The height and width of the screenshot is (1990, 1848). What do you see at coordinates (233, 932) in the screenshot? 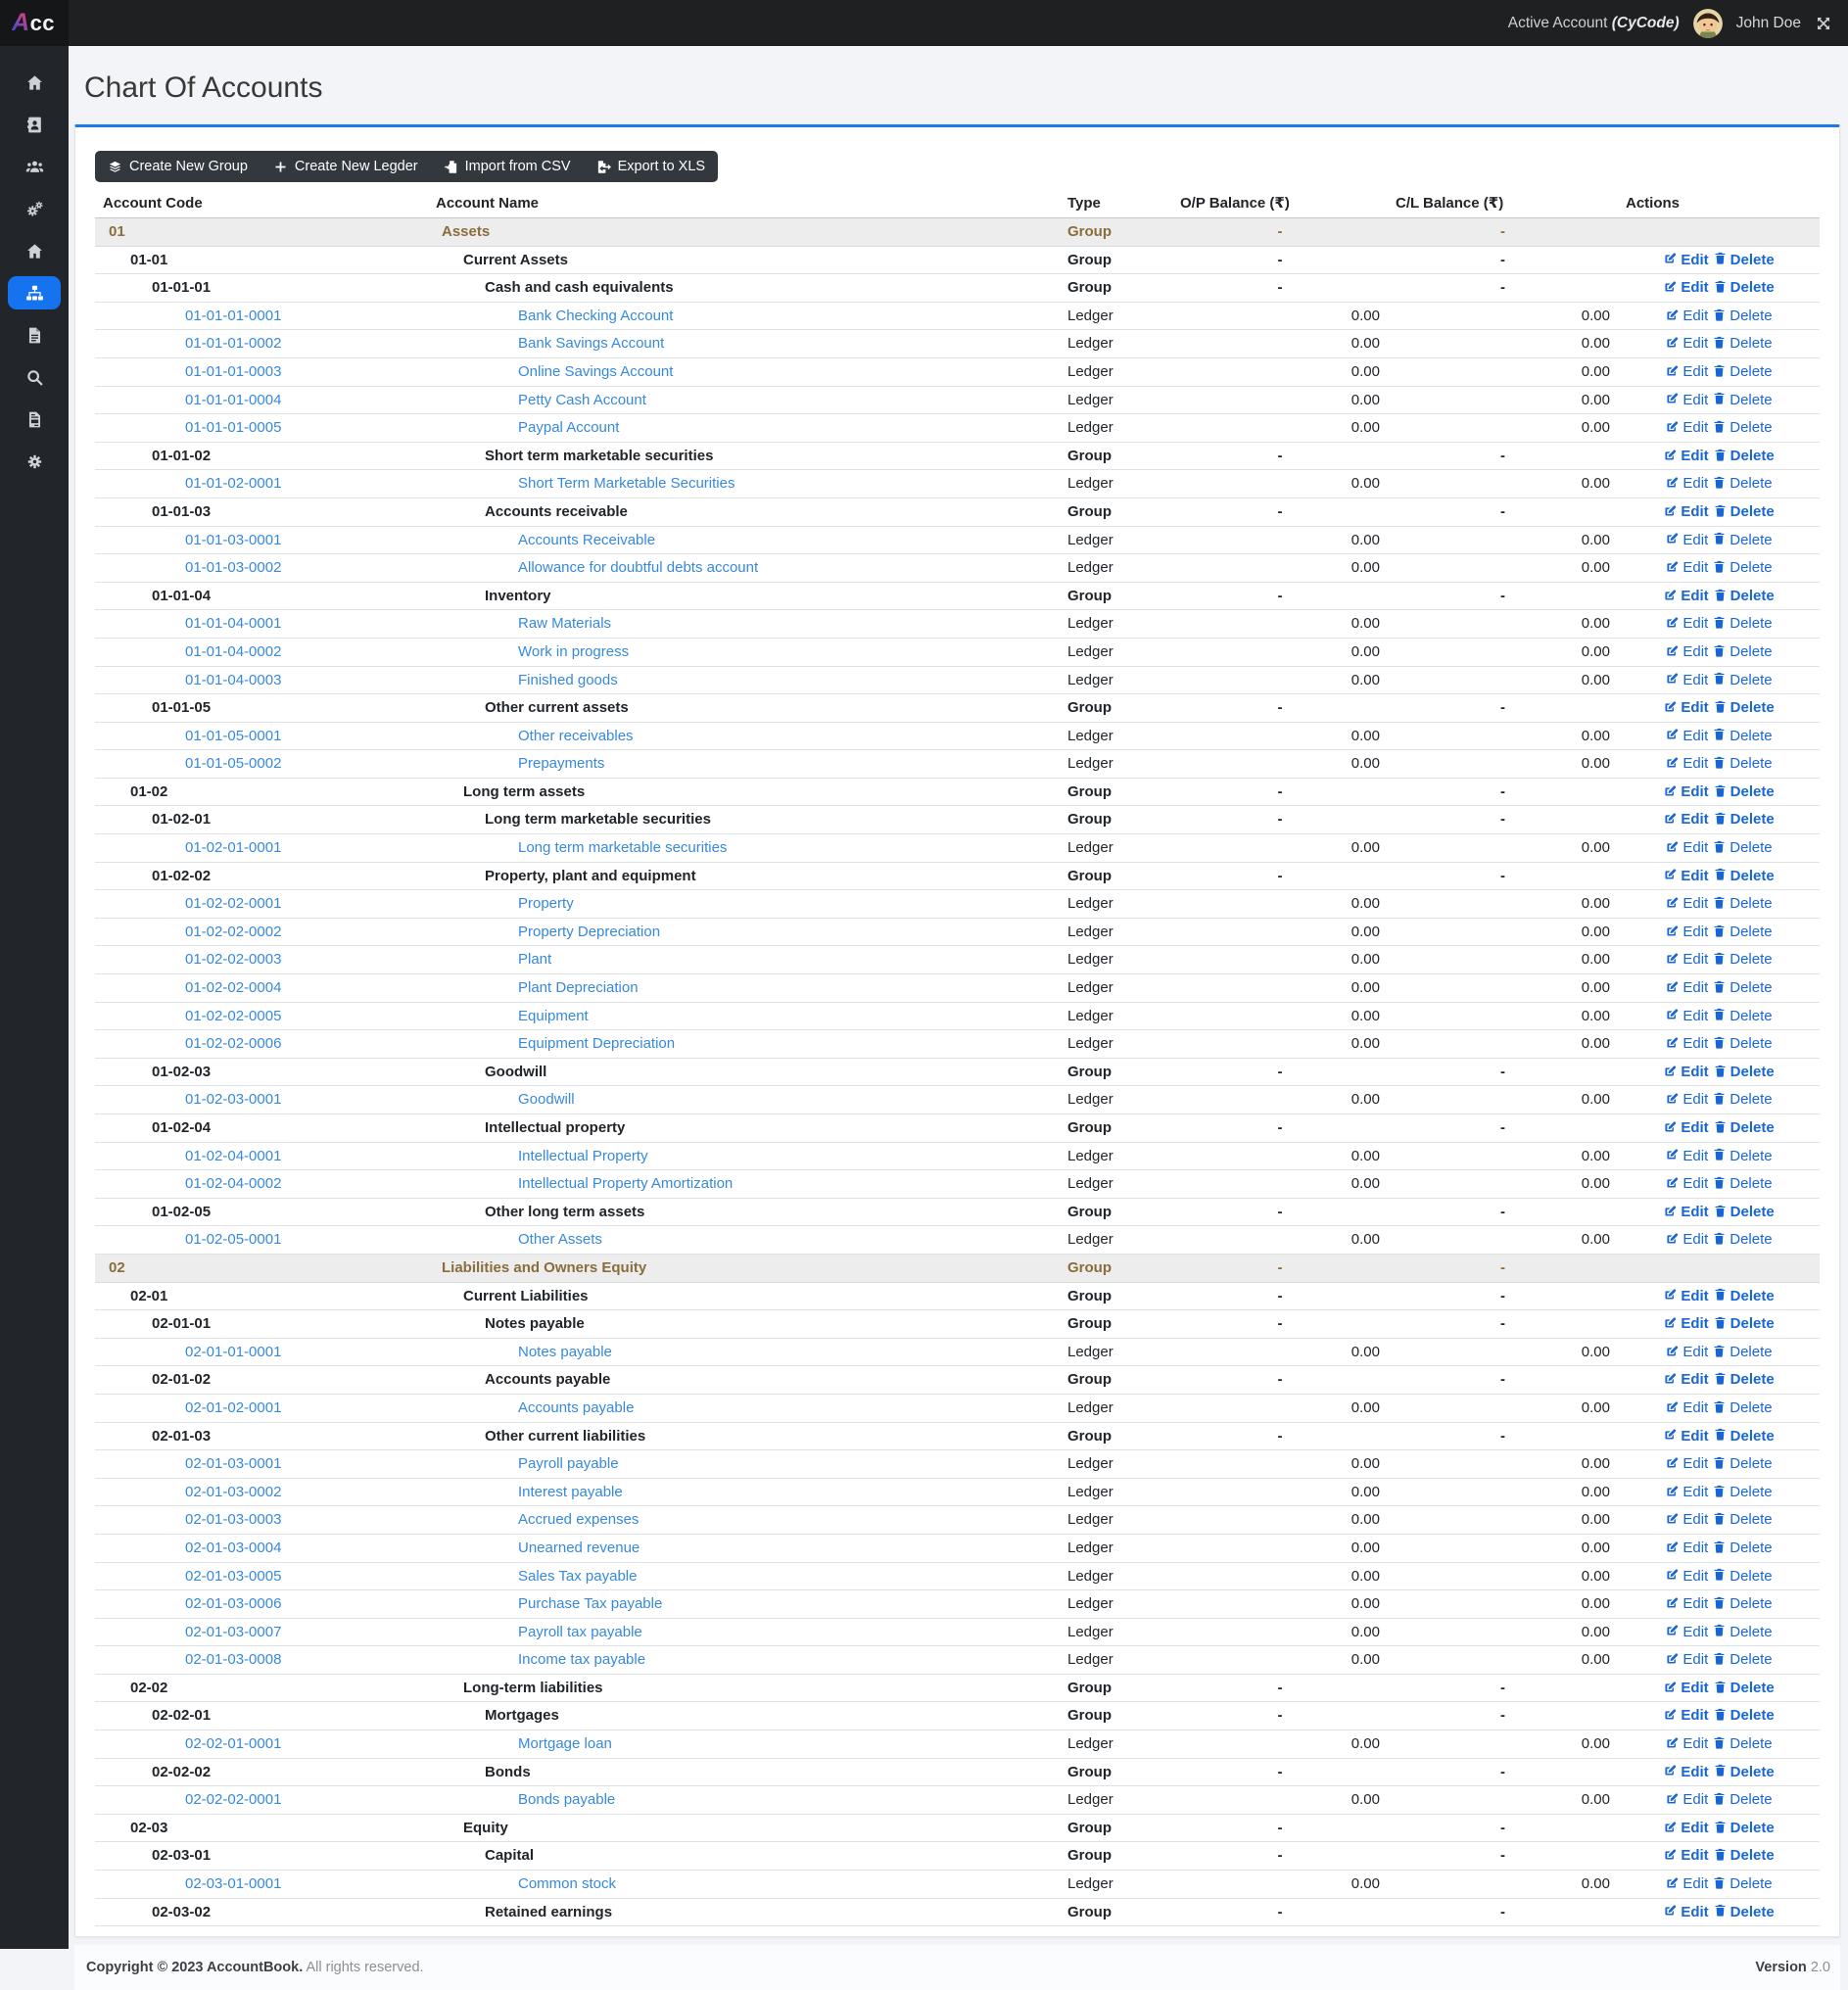
I see `account-code-link: 01-02-02-0002` at bounding box center [233, 932].